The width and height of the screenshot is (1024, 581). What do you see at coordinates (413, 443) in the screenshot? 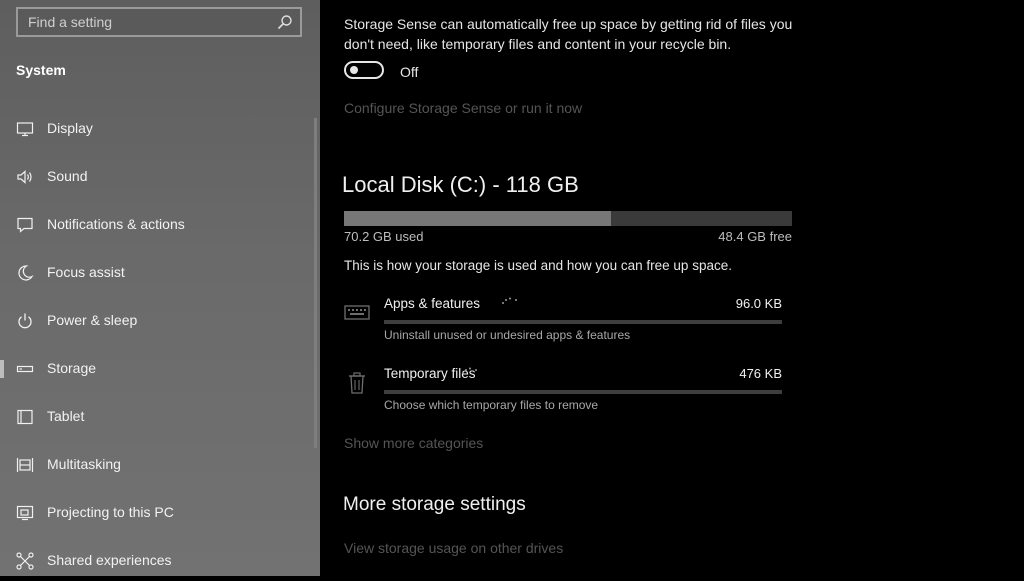
I see `show-more-categories-link: Show more categories` at bounding box center [413, 443].